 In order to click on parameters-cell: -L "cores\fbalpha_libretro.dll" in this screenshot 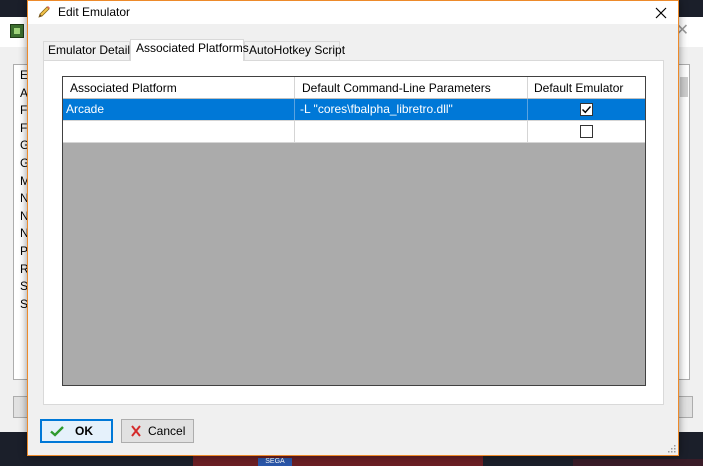, I will do `click(411, 109)`.